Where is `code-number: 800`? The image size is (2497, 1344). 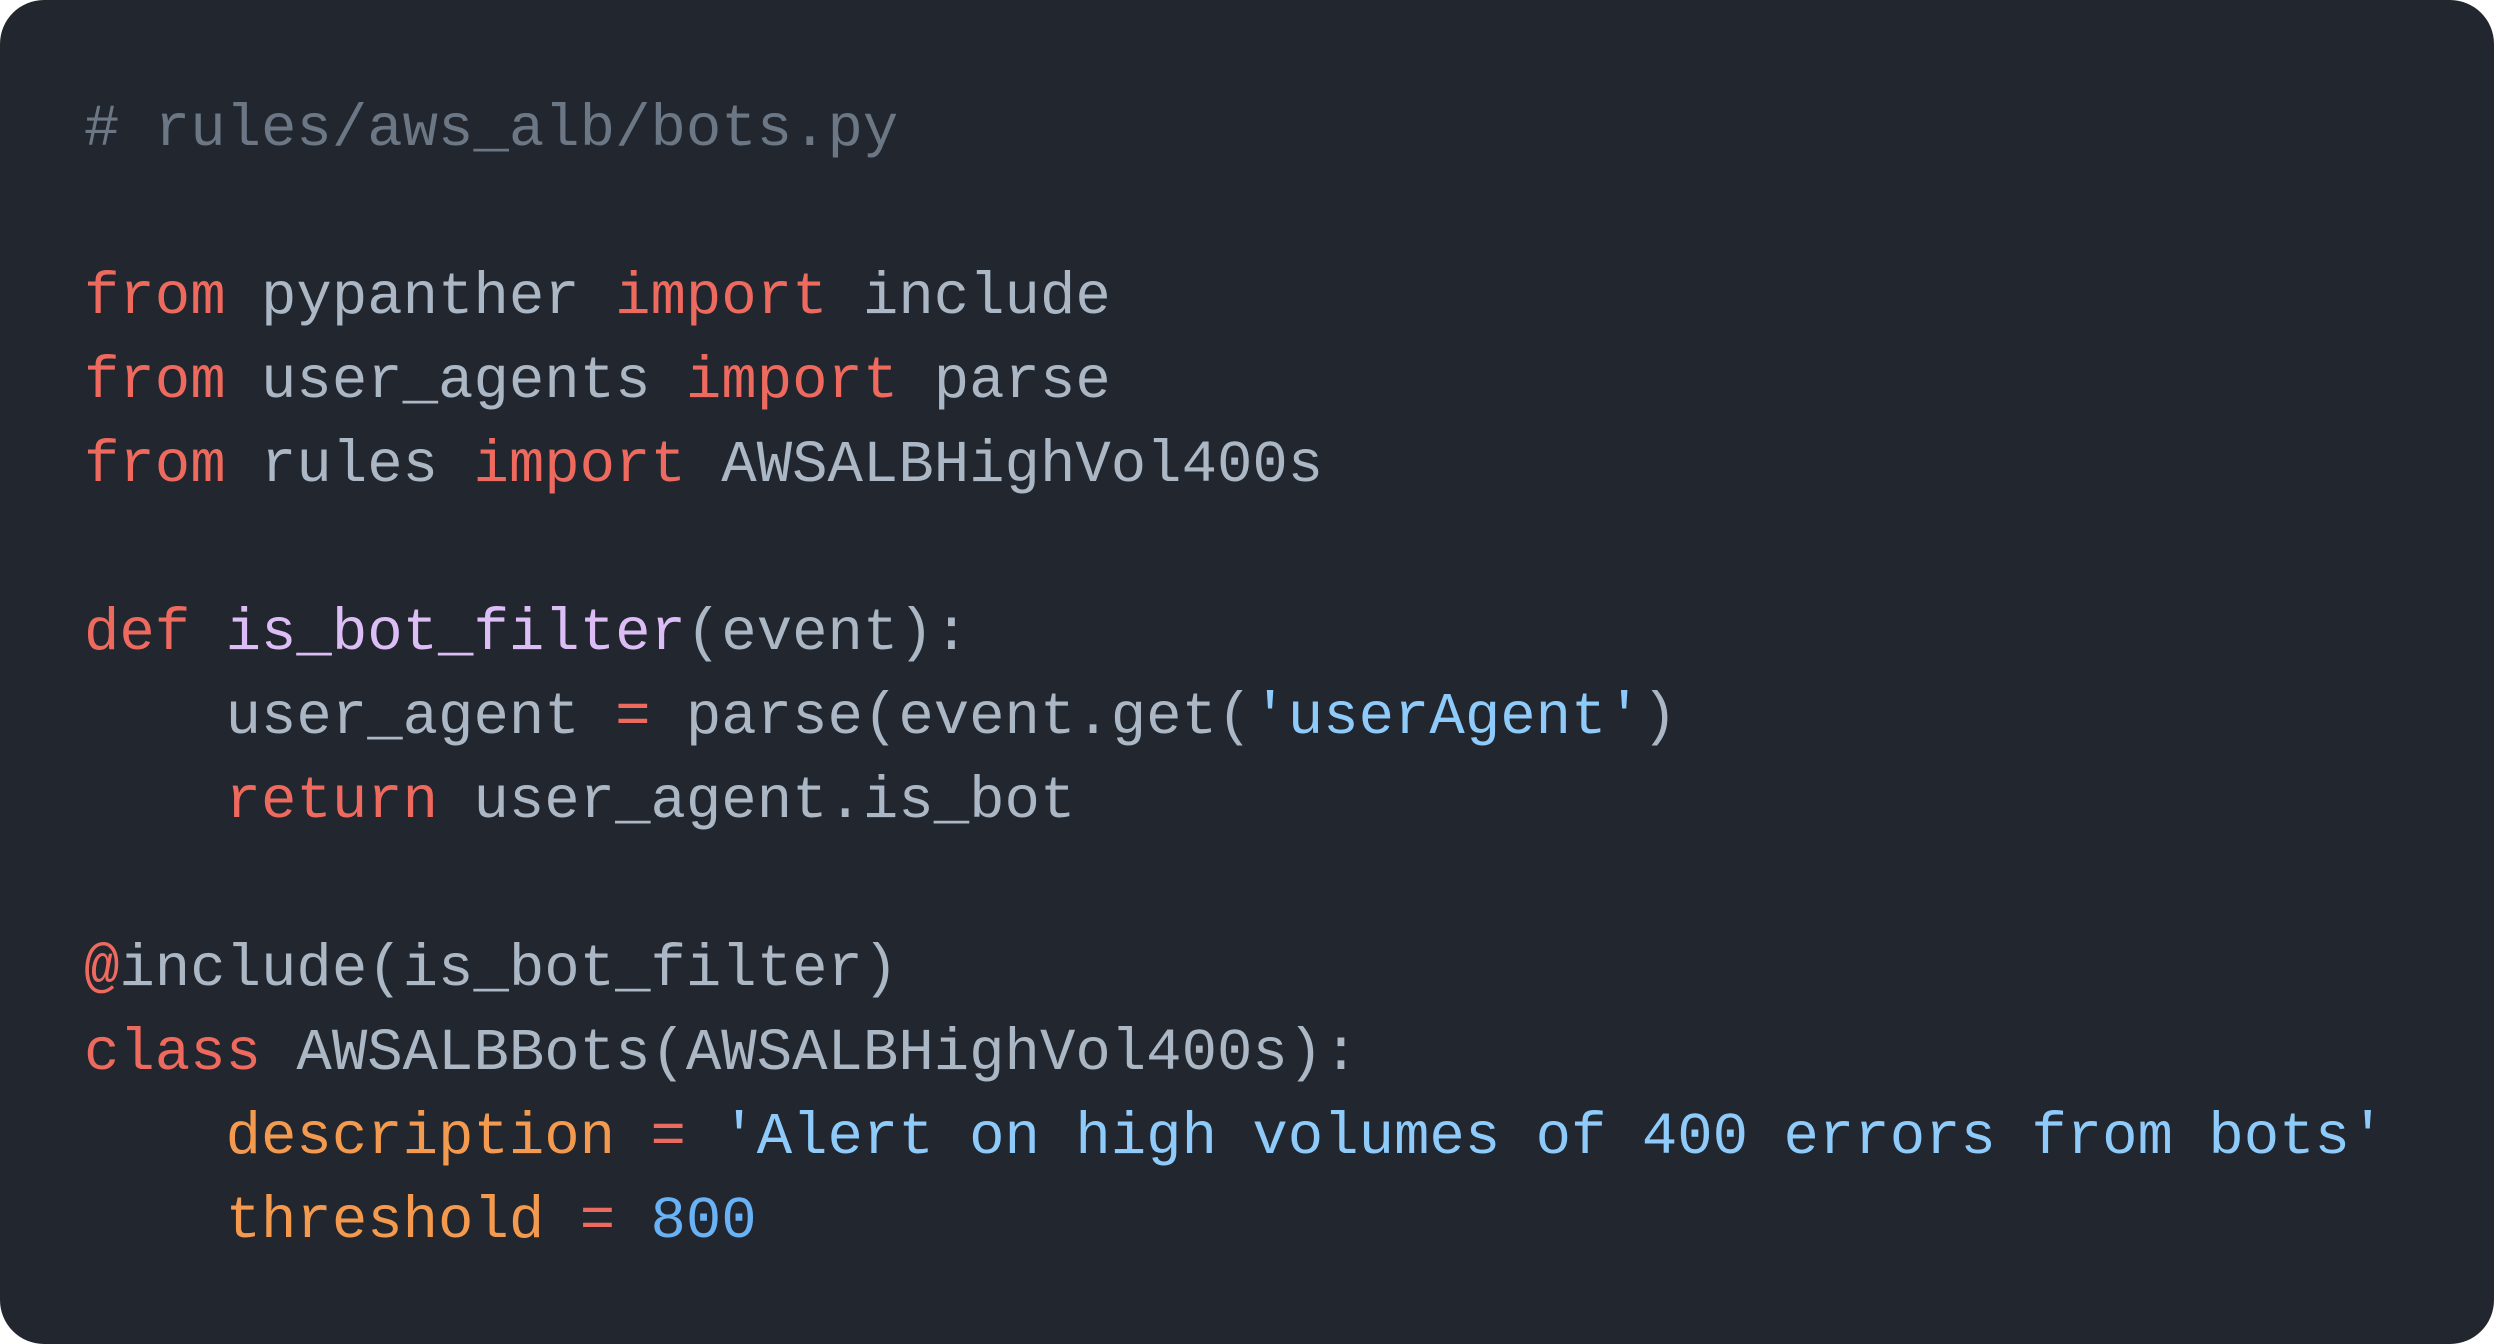 code-number: 800 is located at coordinates (703, 1221).